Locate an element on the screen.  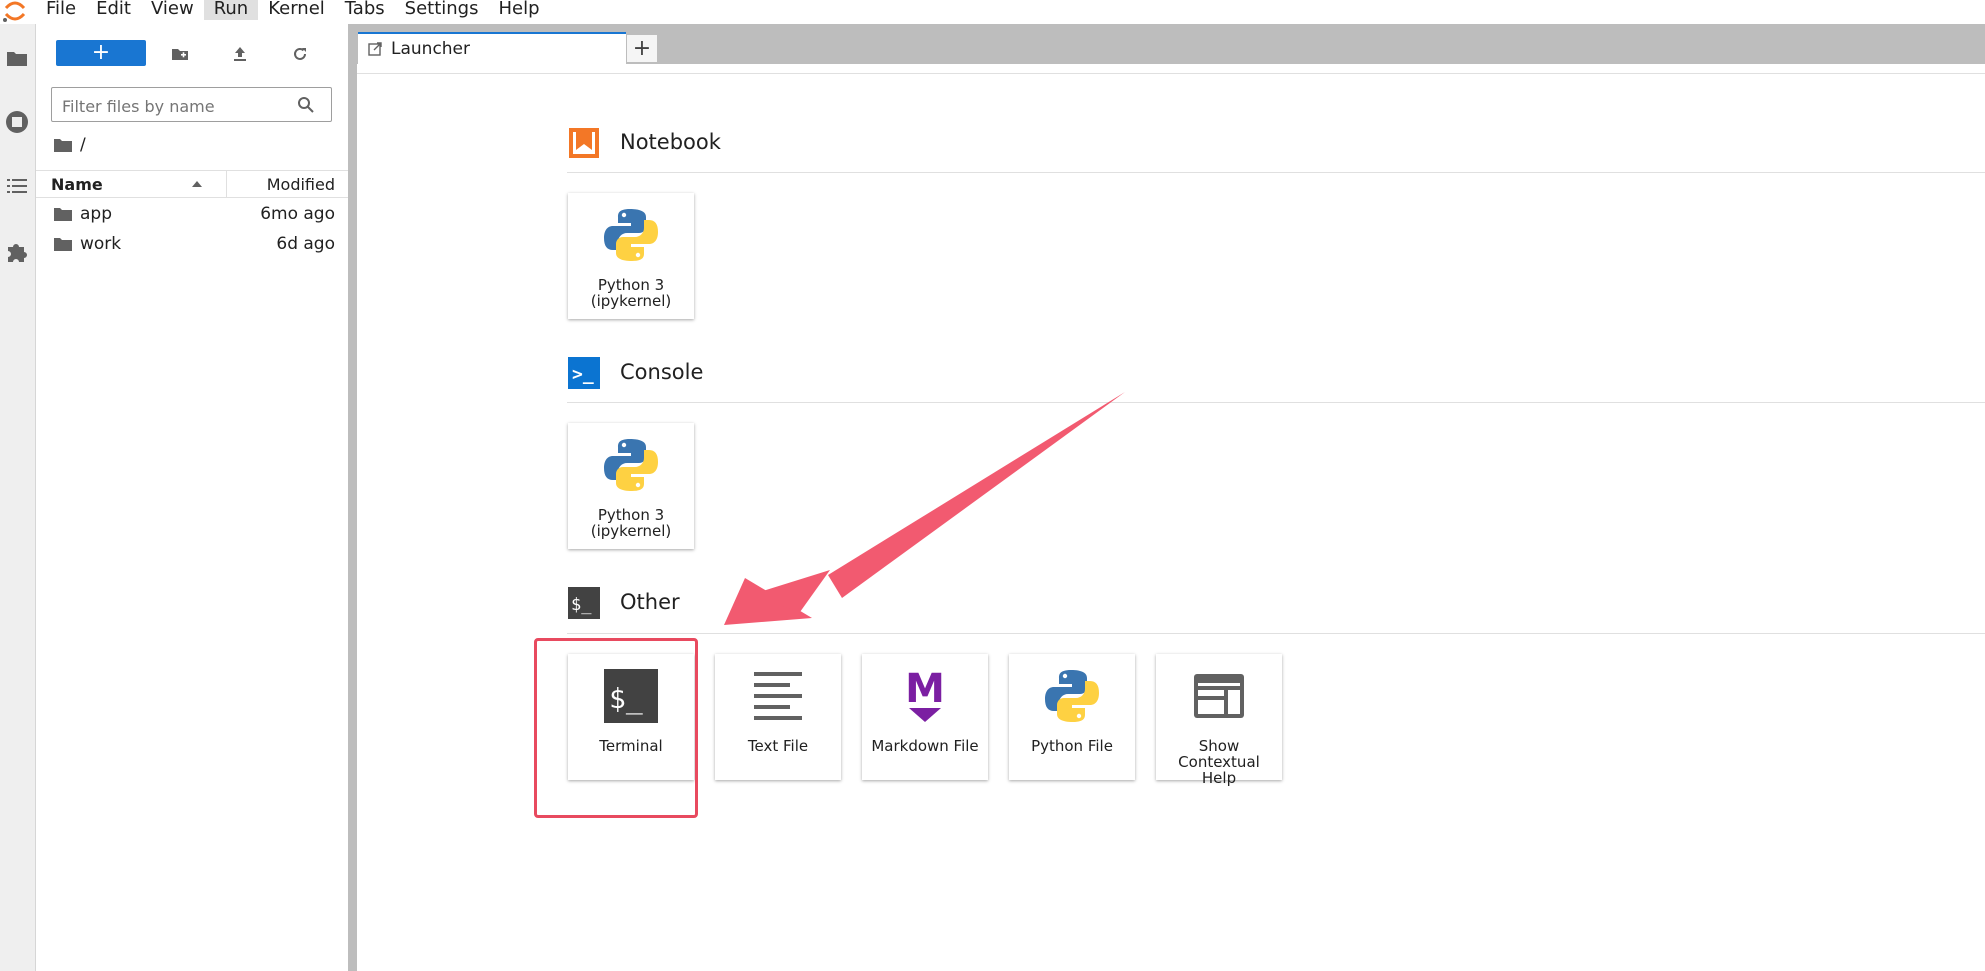
terminal-highlight-box is located at coordinates (616, 728).